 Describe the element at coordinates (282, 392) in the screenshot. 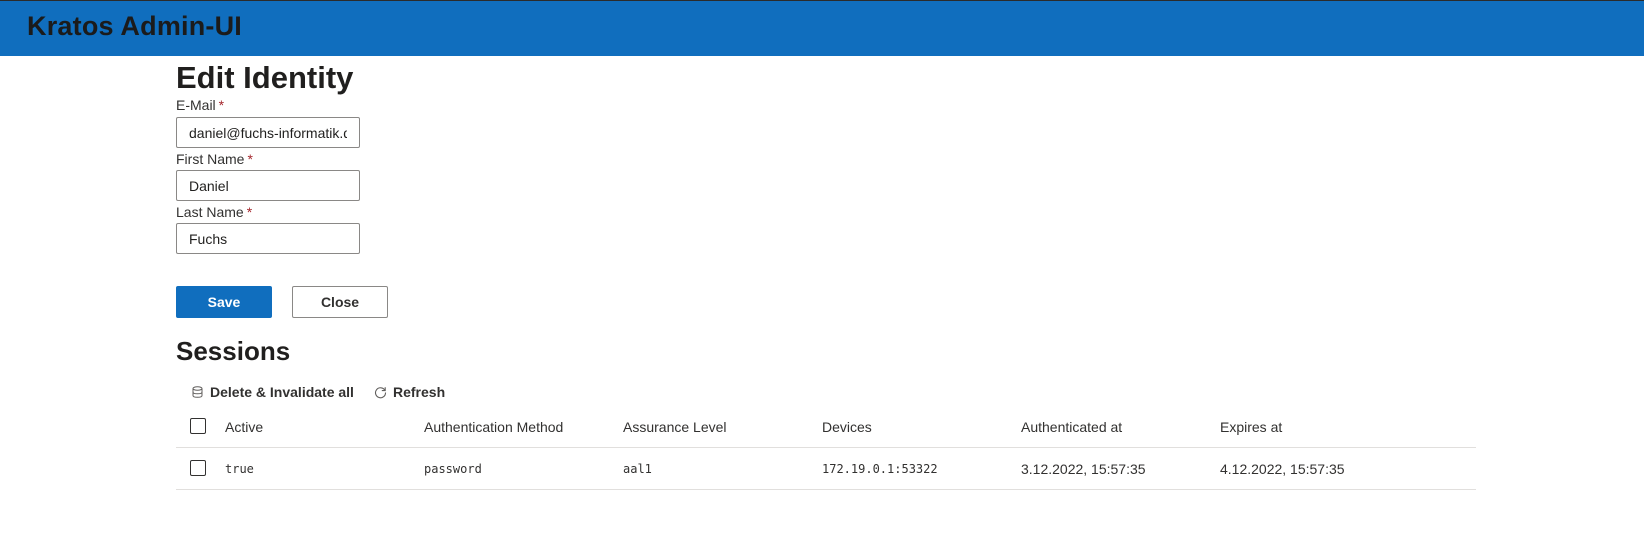

I see `delete-invalidate-all-label: Delete & Invalidate all` at that location.